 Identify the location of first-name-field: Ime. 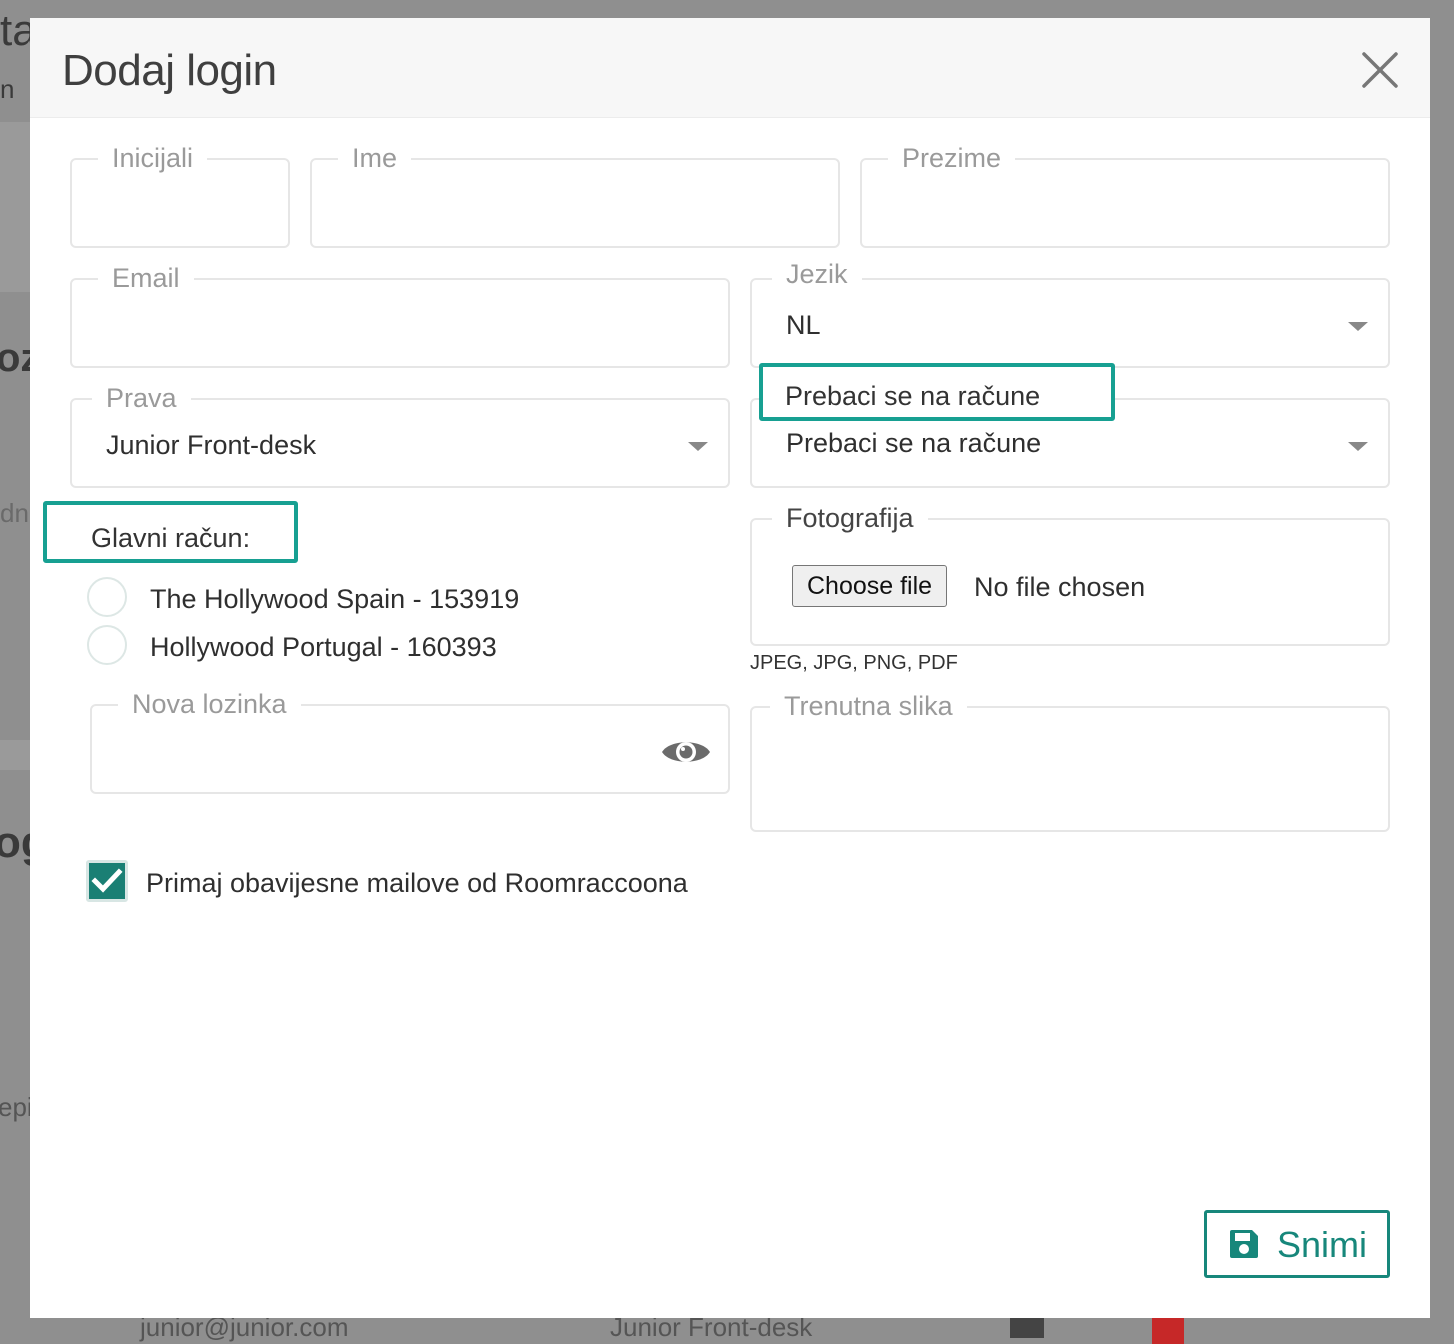
(575, 195).